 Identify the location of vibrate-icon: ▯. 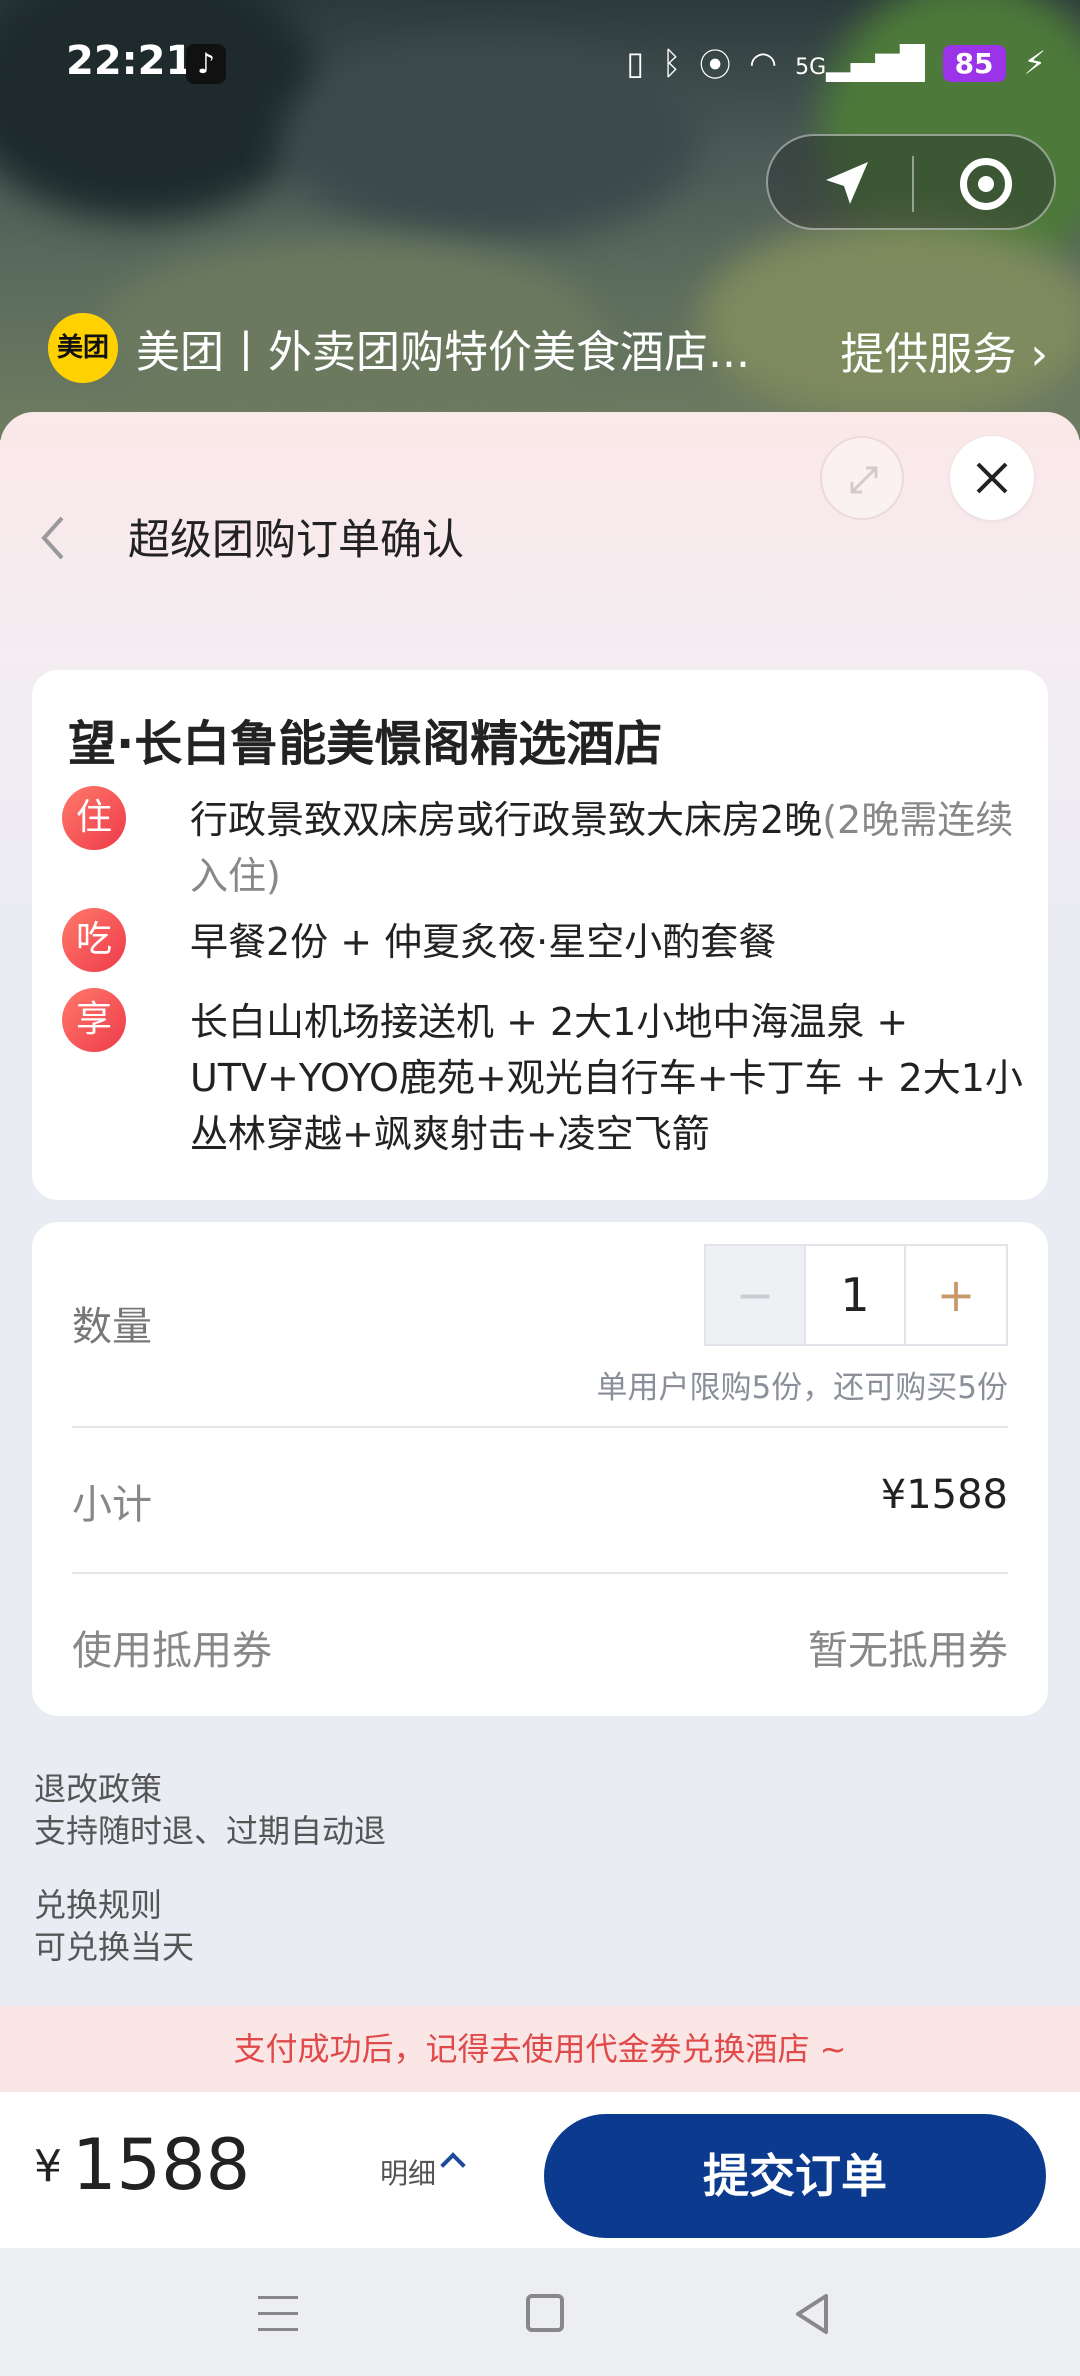
(635, 63).